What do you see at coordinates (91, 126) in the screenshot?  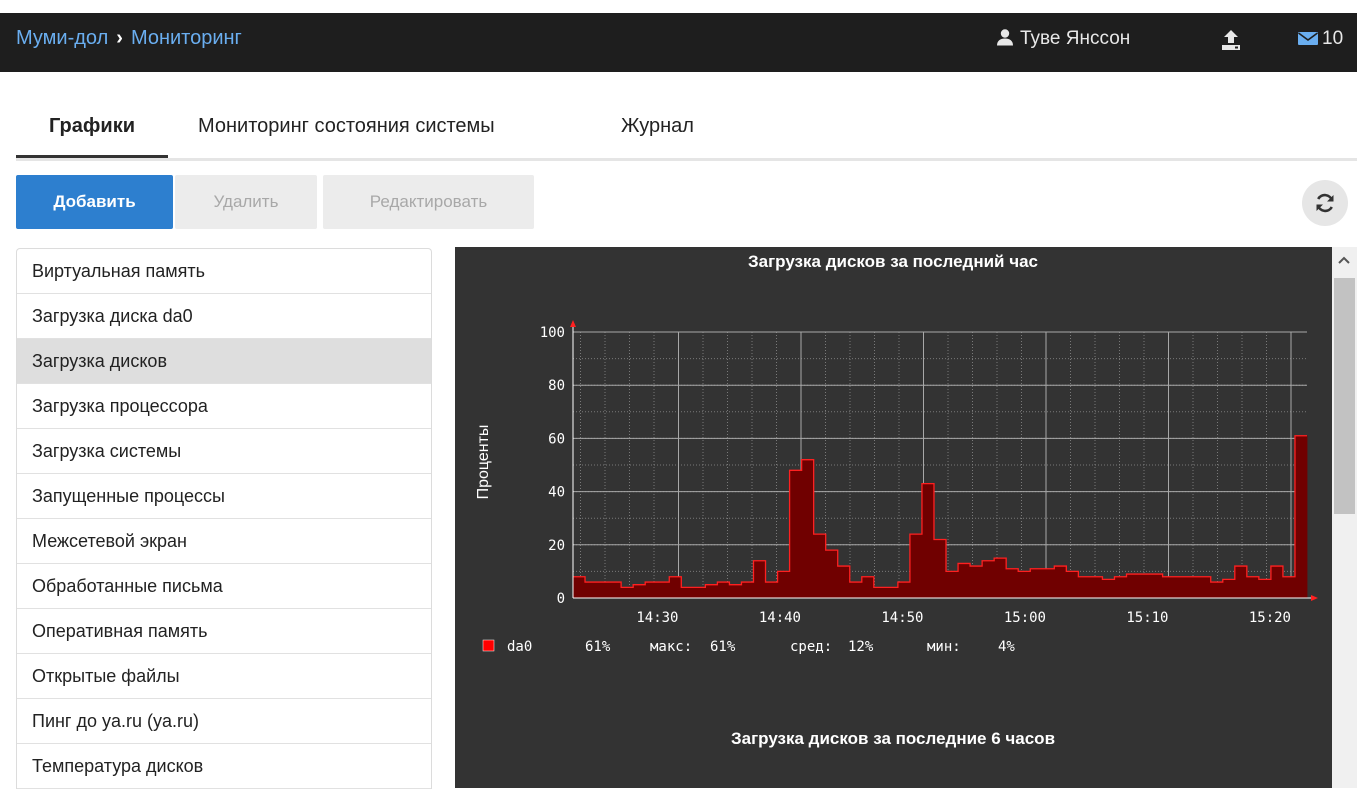 I see `tab-graphs-label: Графики` at bounding box center [91, 126].